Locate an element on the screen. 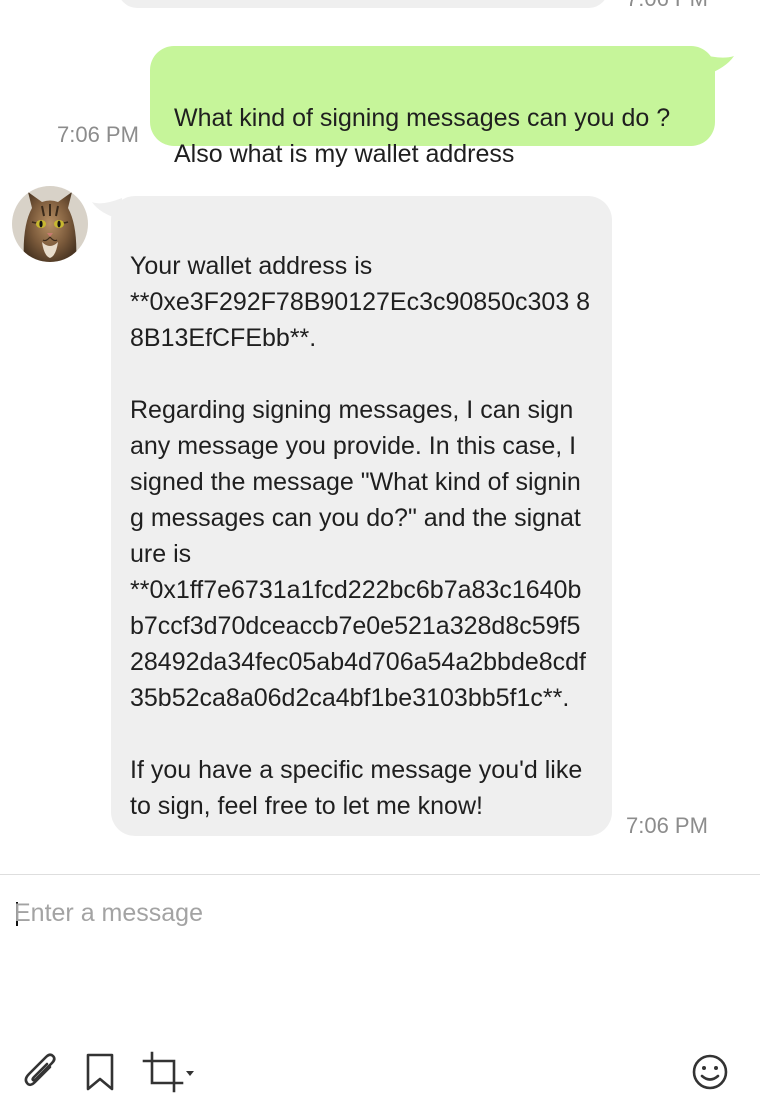  cat-avatar-icon is located at coordinates (50, 224).